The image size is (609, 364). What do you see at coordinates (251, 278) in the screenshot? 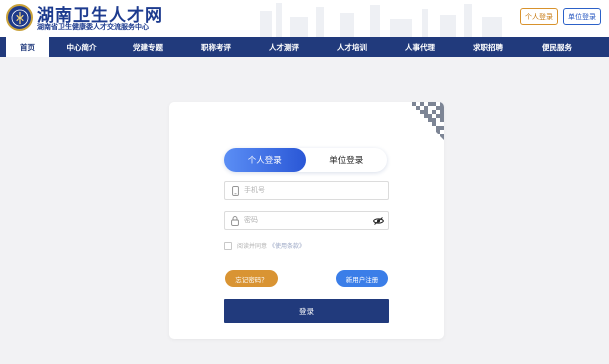
I see `forgot-password-button: 忘记密码？` at bounding box center [251, 278].